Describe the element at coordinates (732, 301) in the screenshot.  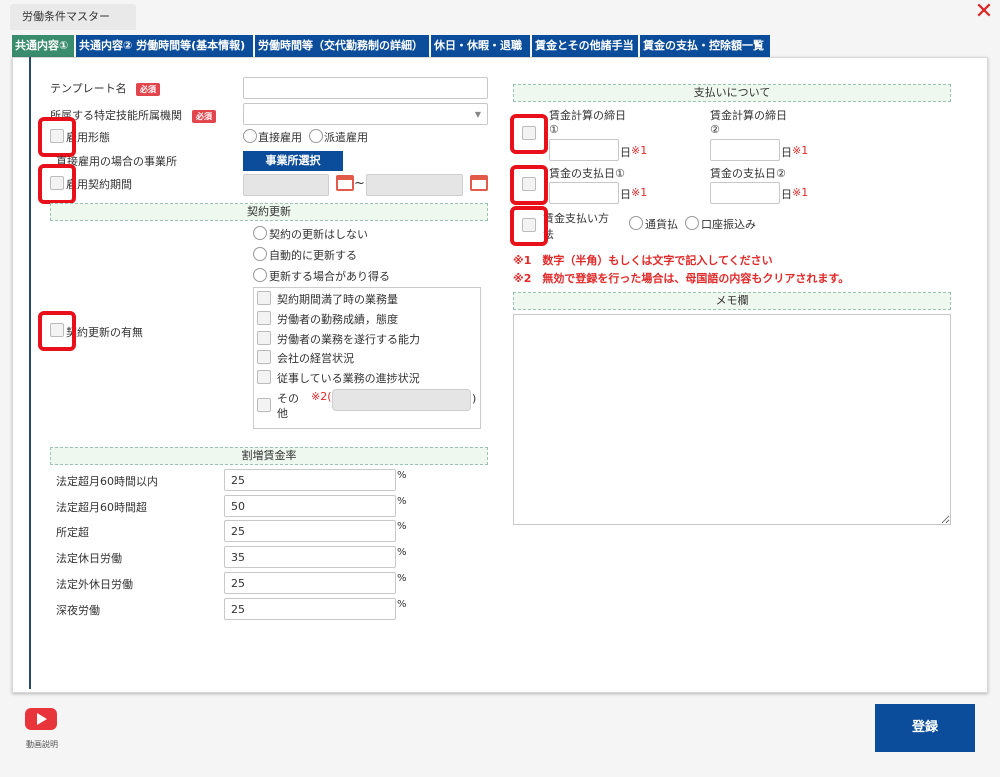
I see `memo-section-header: メモ欄` at that location.